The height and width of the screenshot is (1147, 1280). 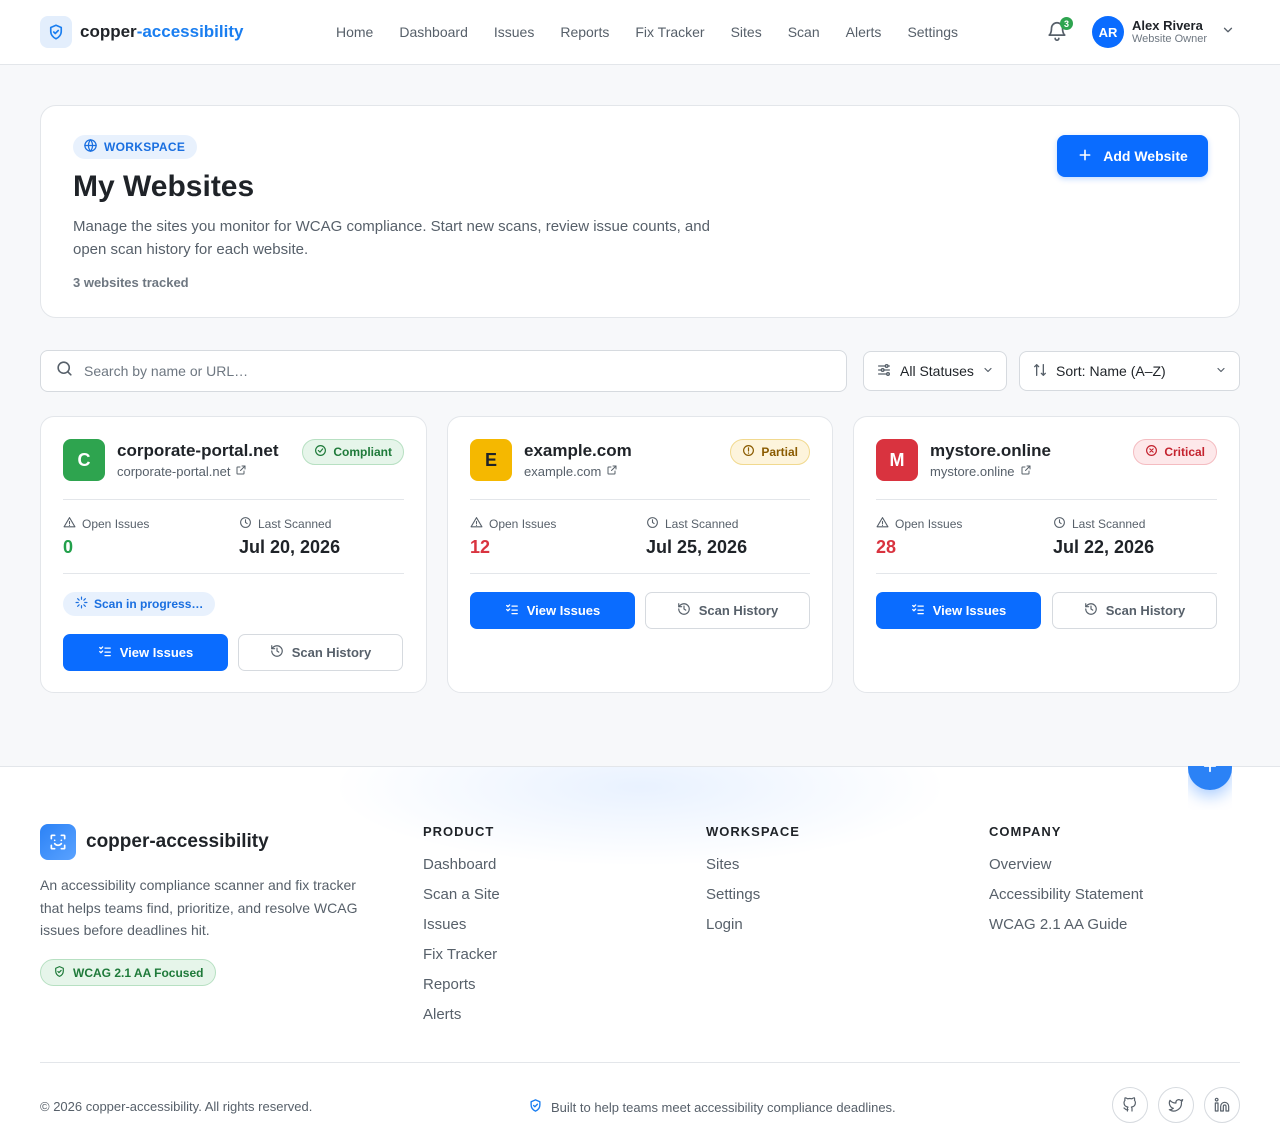 I want to click on add-website-button: Add Website, so click(x=1132, y=156).